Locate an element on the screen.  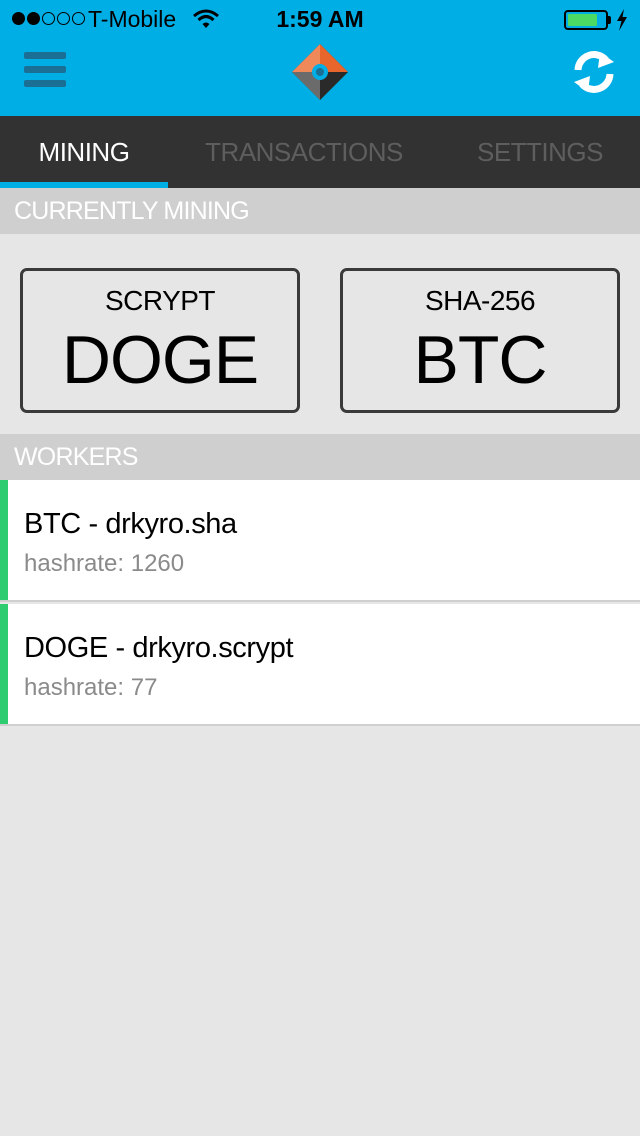
currently-mining-header: CURRENTLY MINING is located at coordinates (320, 211).